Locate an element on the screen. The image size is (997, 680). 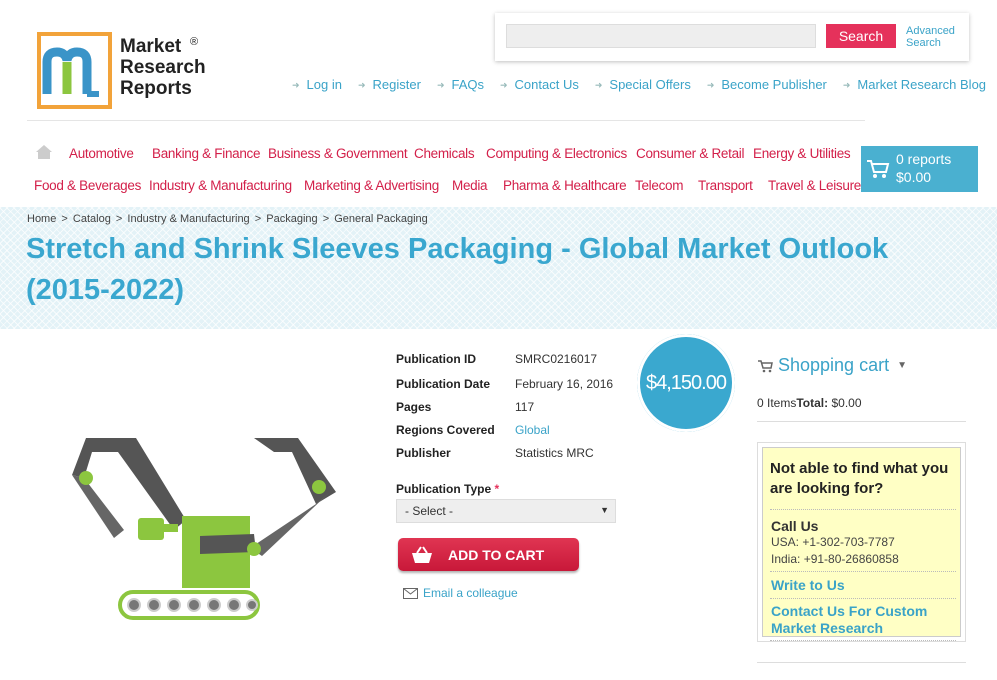
toplink-faqs: ➜ FAQs is located at coordinates (460, 84).